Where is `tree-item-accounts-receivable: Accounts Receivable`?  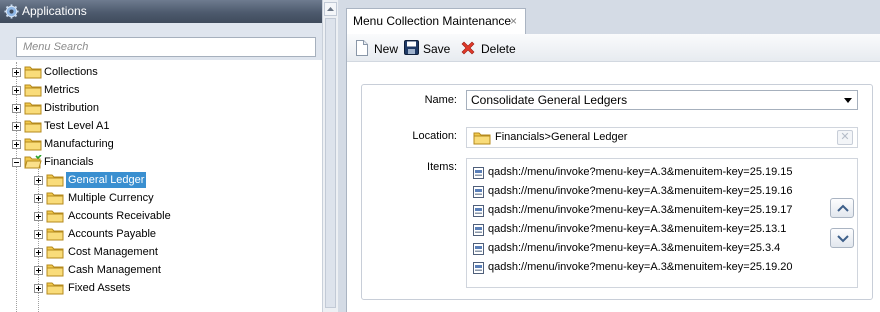
tree-item-accounts-receivable: Accounts Receivable is located at coordinates (172, 216).